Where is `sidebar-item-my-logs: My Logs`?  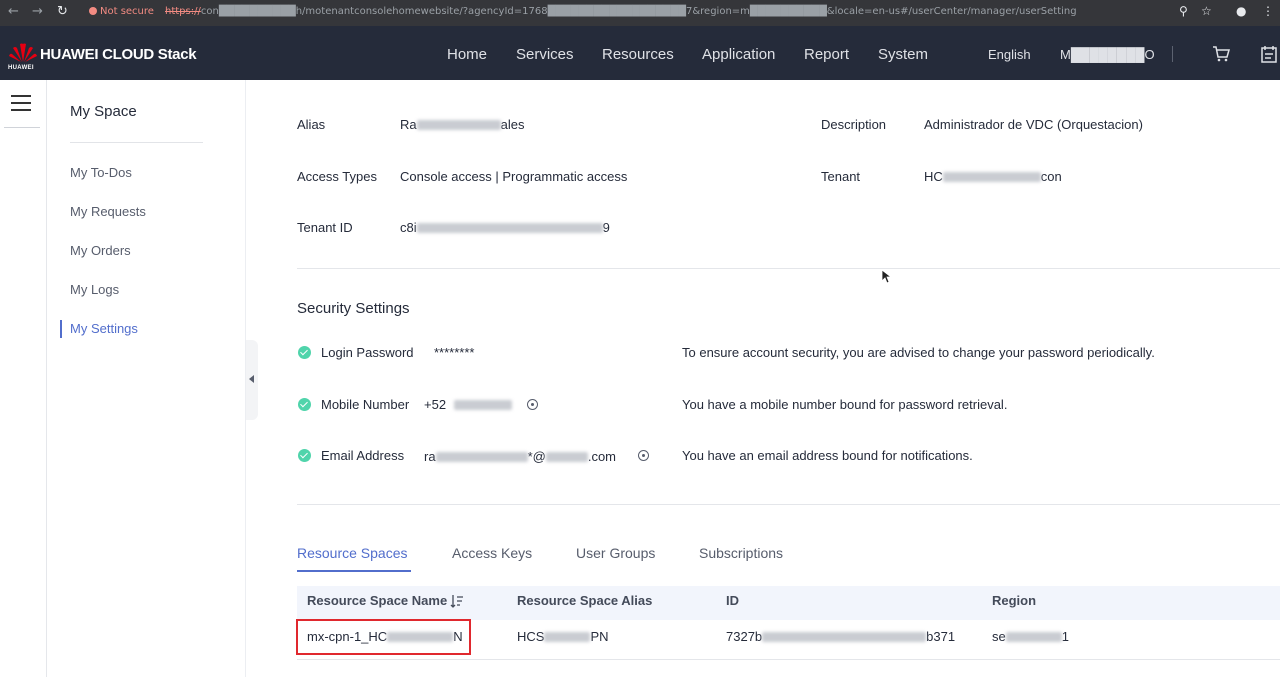 sidebar-item-my-logs: My Logs is located at coordinates (94, 289).